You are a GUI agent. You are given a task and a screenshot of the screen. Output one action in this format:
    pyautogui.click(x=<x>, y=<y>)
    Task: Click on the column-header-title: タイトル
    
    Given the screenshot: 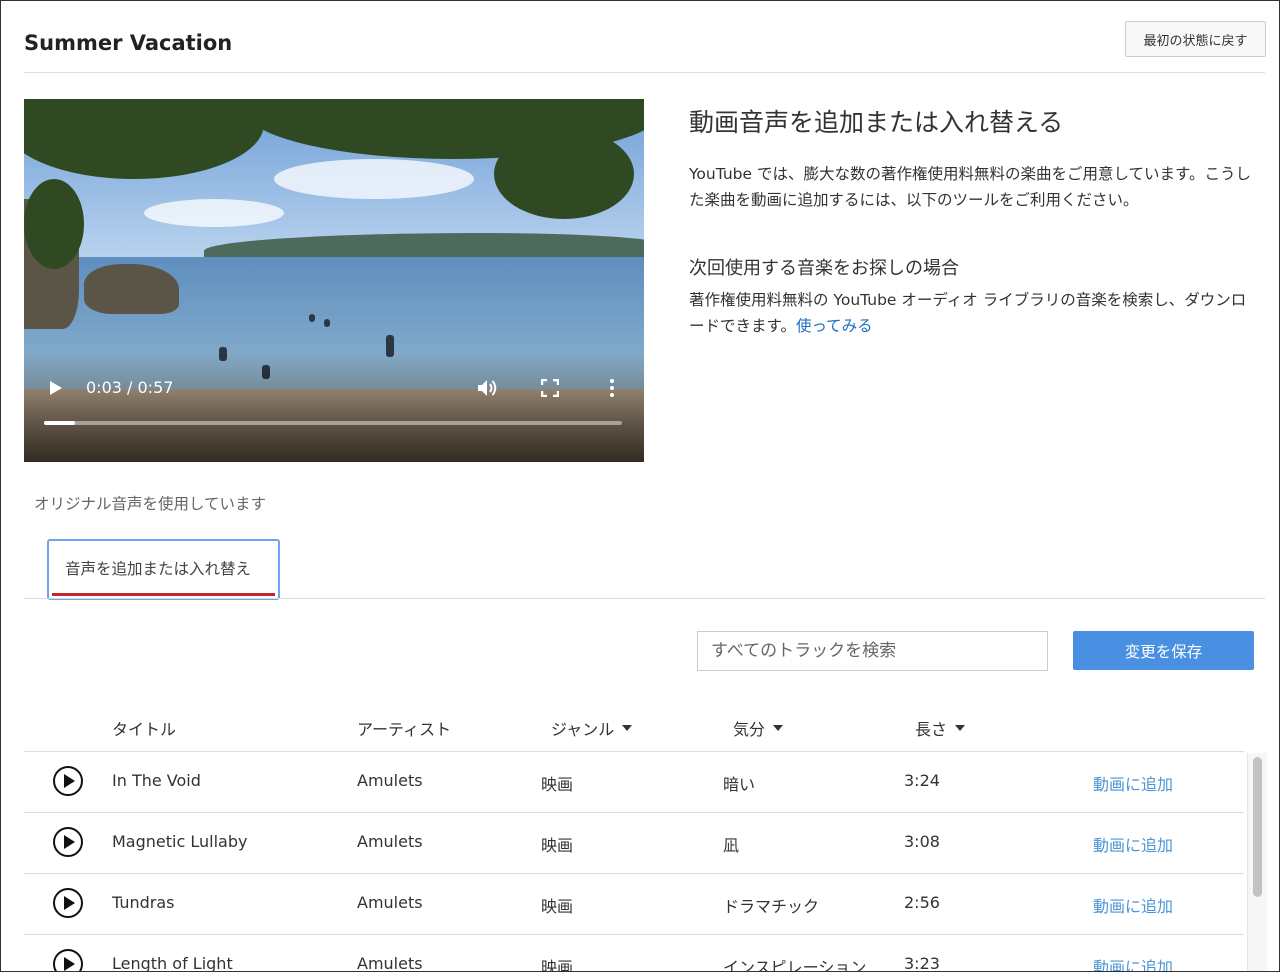 What is the action you would take?
    pyautogui.click(x=144, y=728)
    